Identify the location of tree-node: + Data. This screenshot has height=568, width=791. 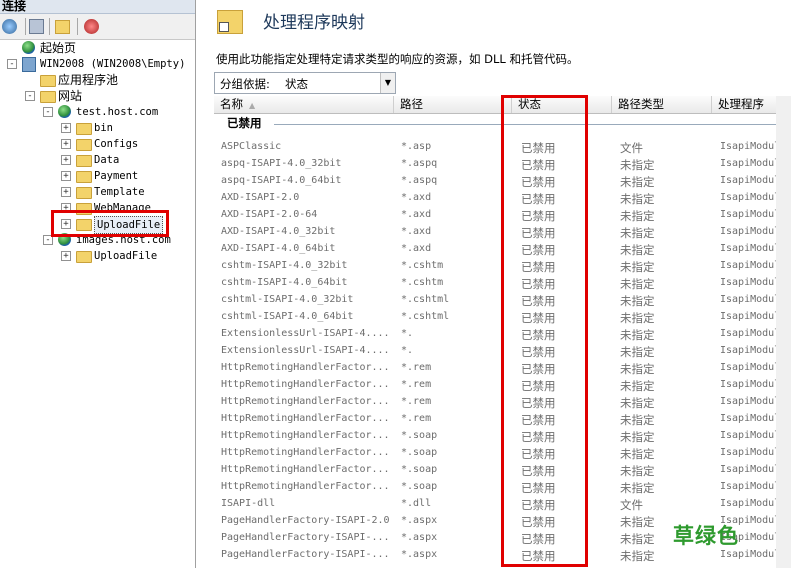
(97, 160).